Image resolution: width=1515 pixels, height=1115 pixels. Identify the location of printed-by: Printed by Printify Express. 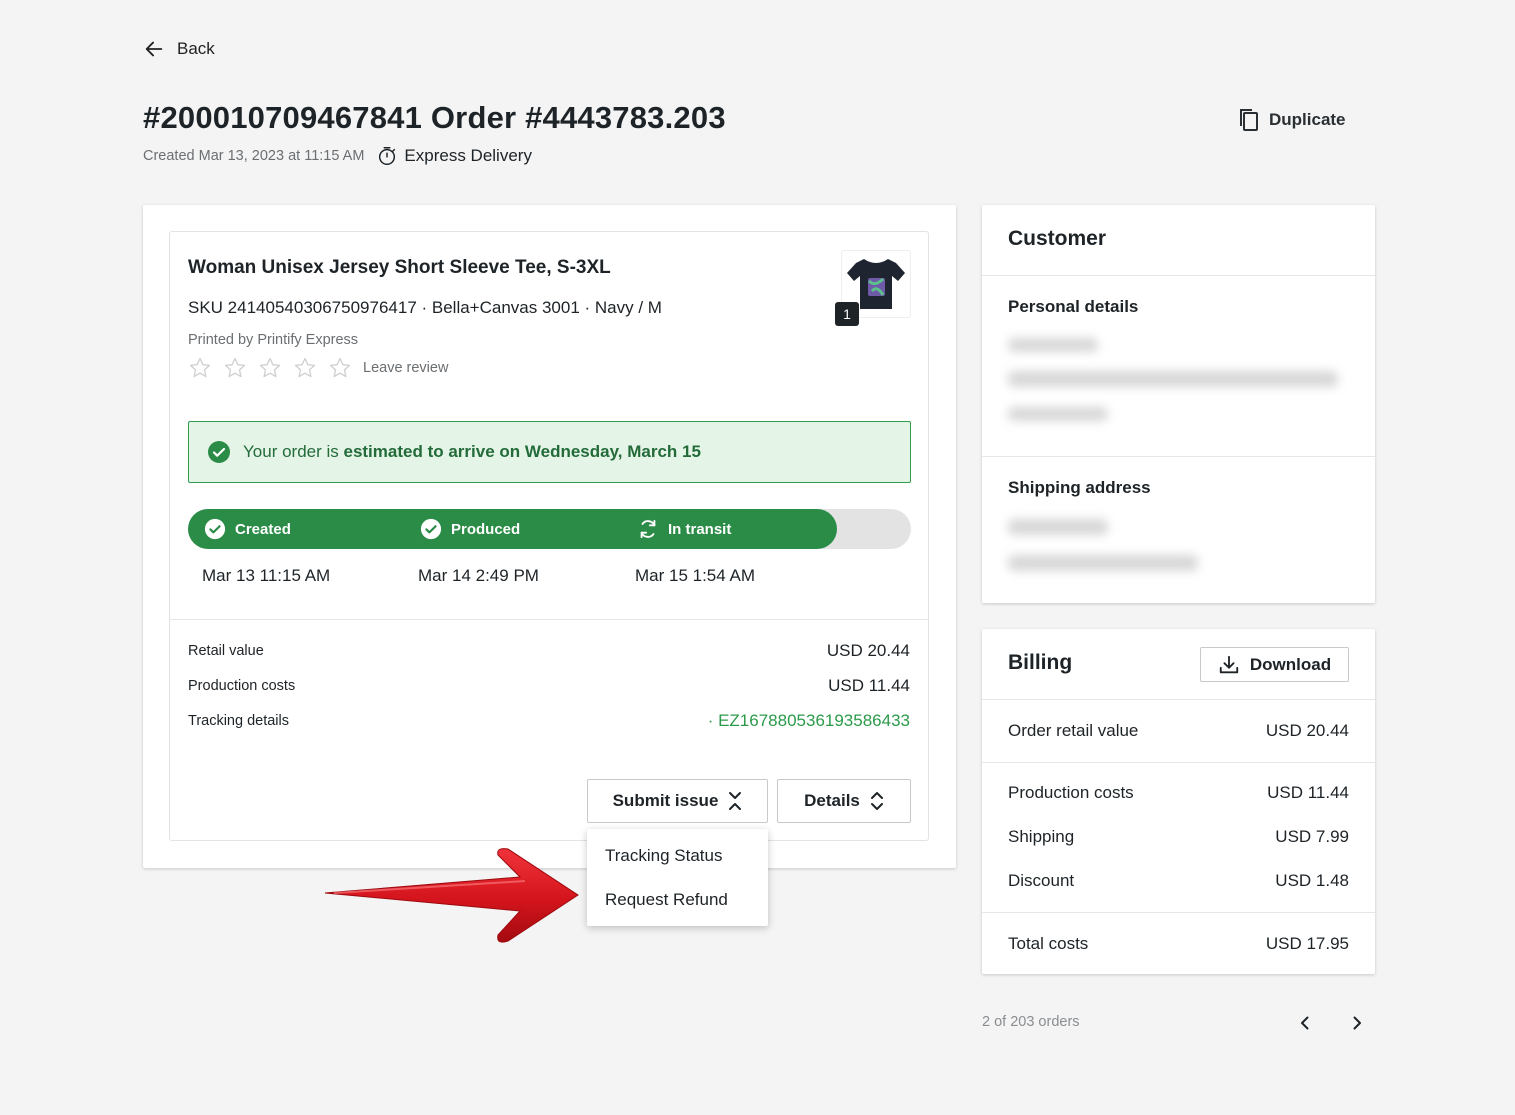
(273, 340).